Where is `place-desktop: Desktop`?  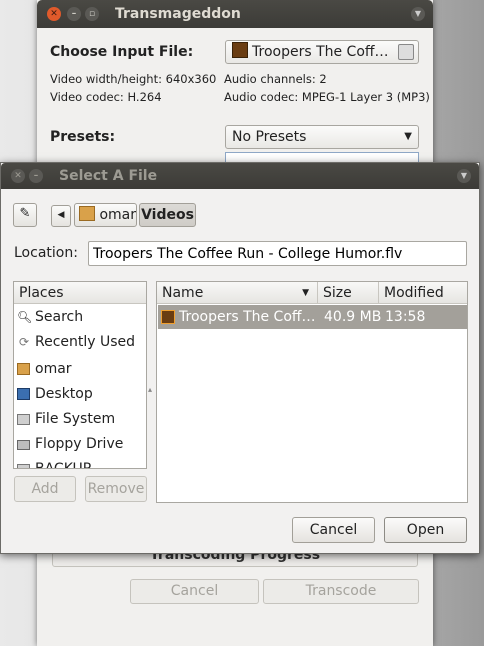
place-desktop: Desktop is located at coordinates (78, 394).